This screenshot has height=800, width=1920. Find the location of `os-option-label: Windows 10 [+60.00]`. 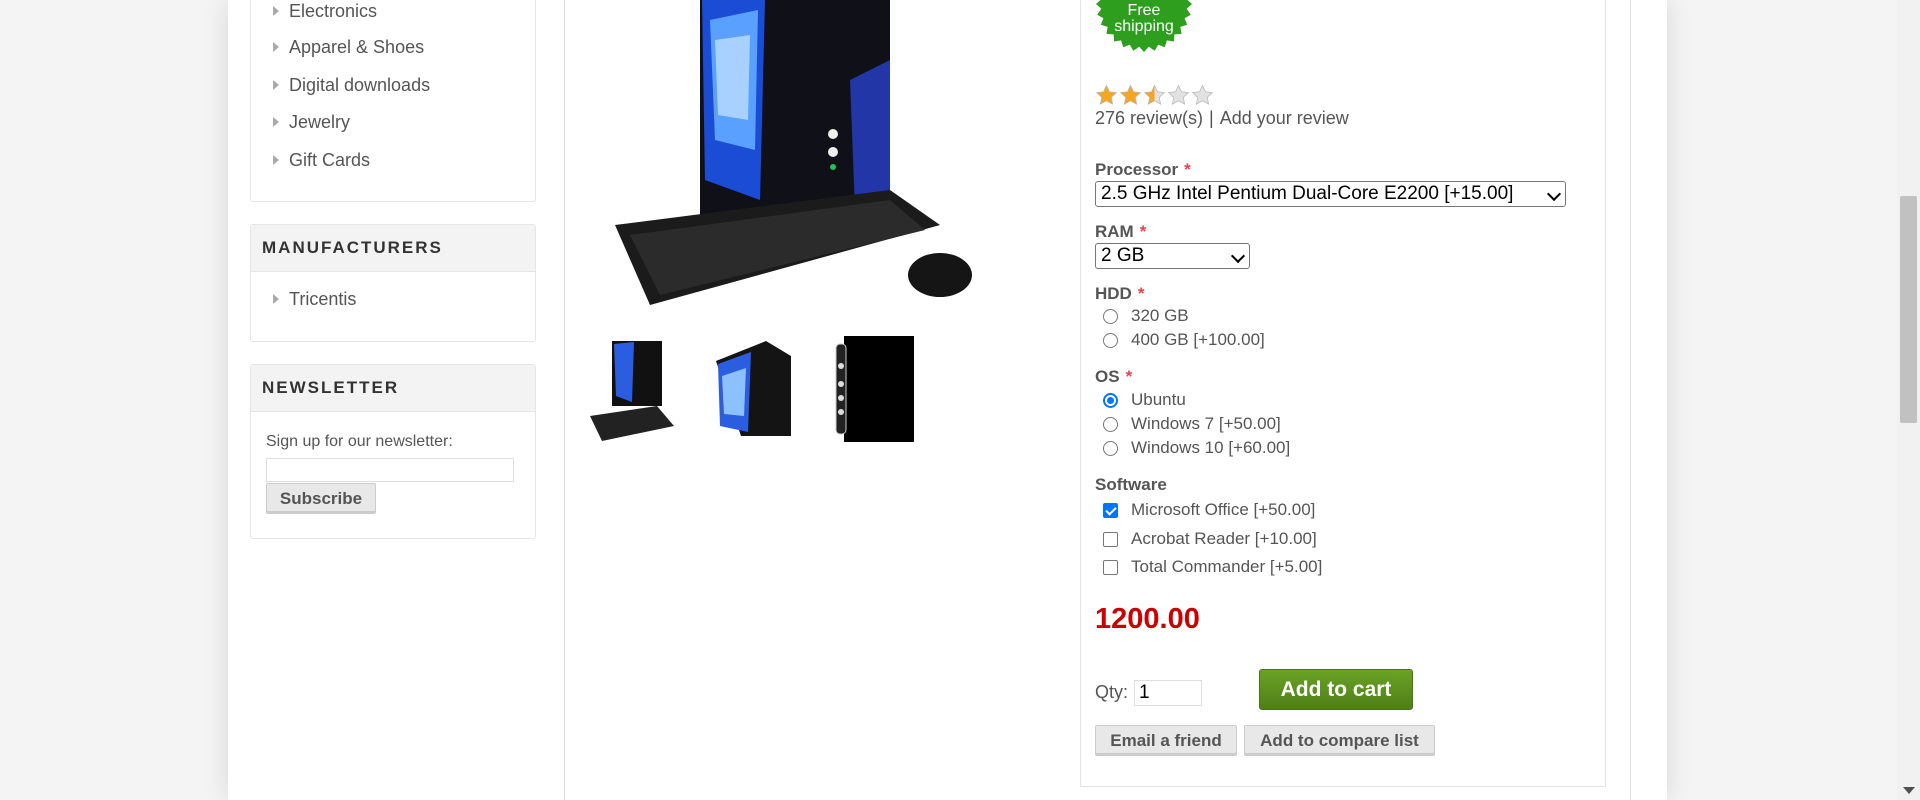

os-option-label: Windows 10 [+60.00] is located at coordinates (1211, 447).